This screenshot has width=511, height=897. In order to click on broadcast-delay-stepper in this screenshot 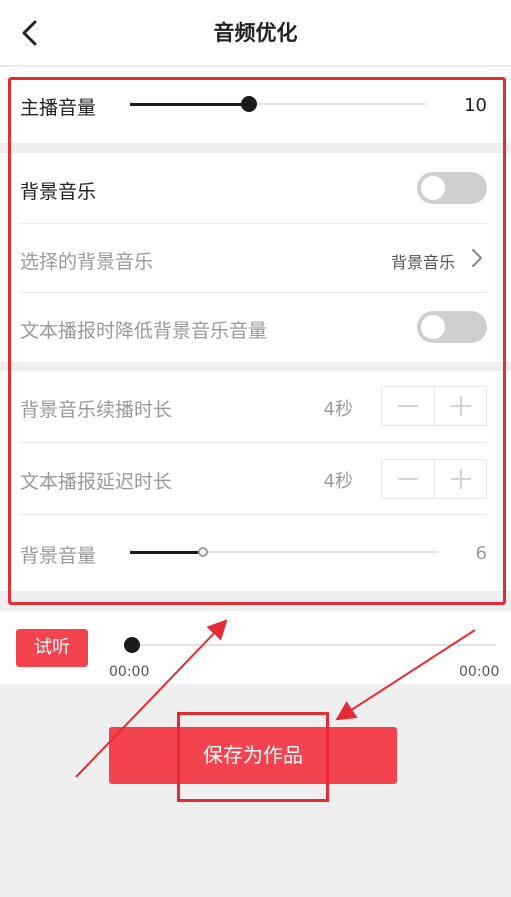, I will do `click(434, 479)`.